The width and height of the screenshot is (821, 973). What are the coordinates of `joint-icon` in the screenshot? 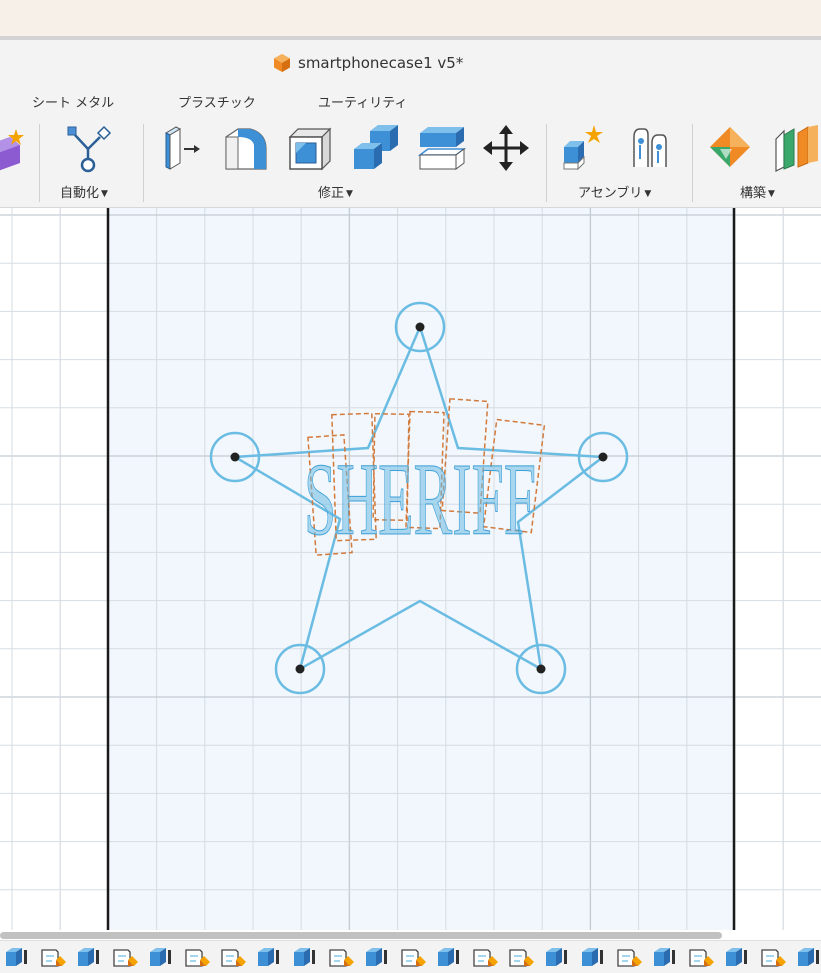 It's located at (650, 147).